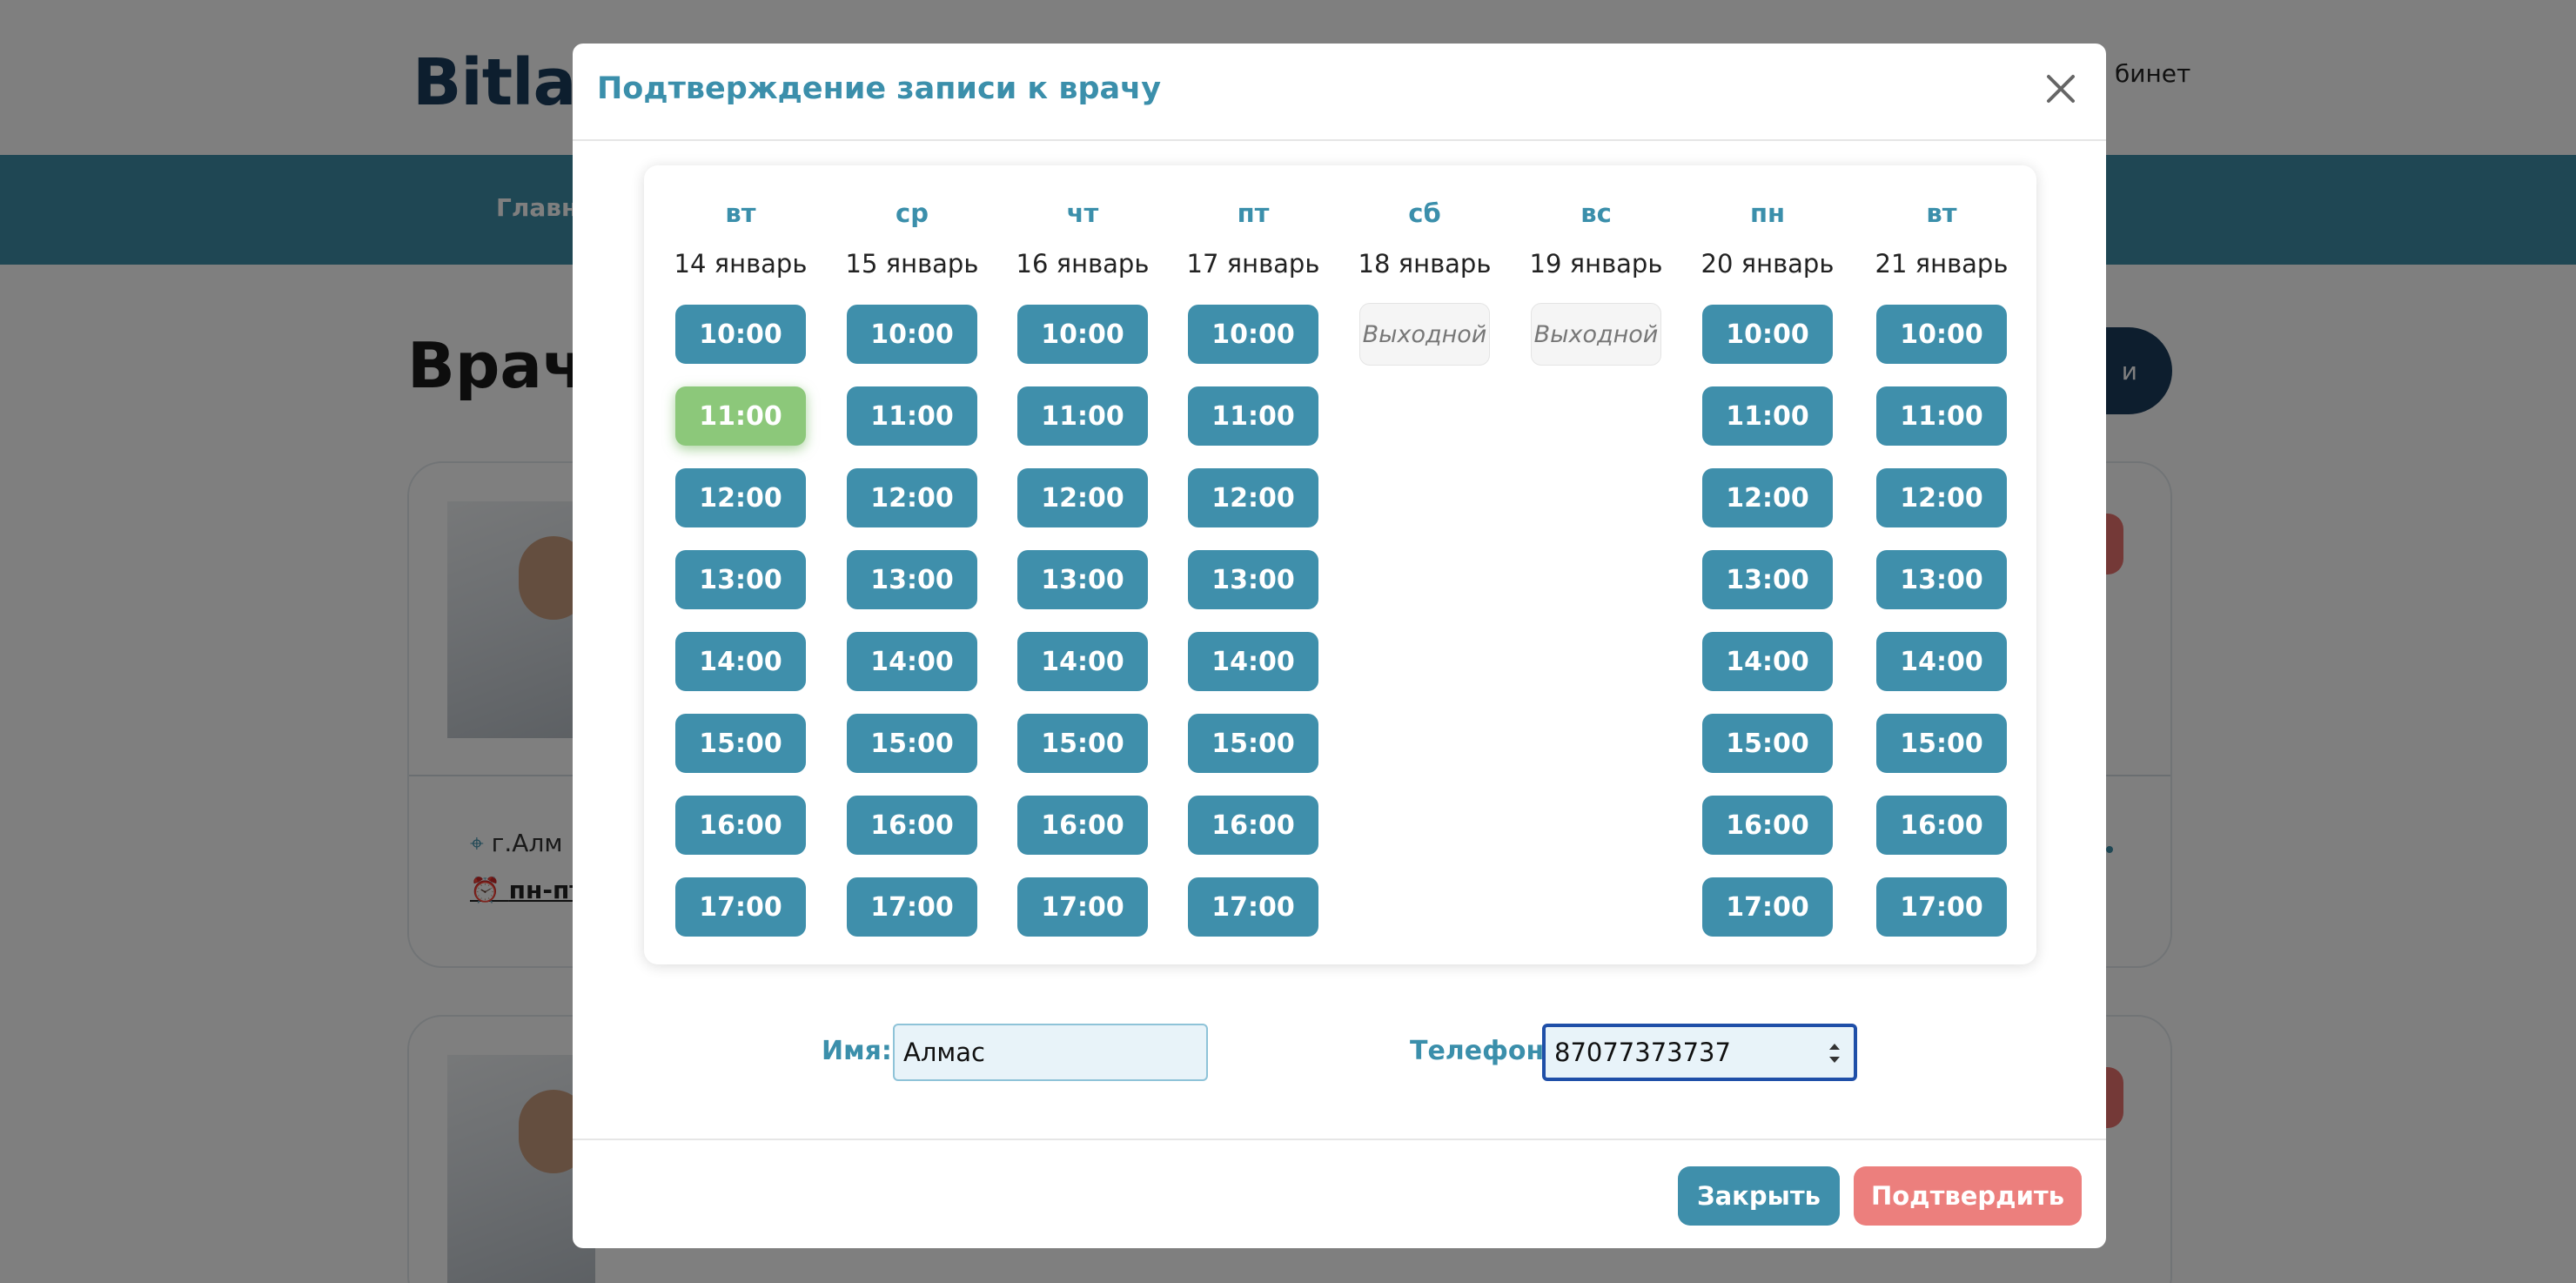 This screenshot has width=2576, height=1283. What do you see at coordinates (1834, 1053) in the screenshot?
I see `number-spinner-icon` at bounding box center [1834, 1053].